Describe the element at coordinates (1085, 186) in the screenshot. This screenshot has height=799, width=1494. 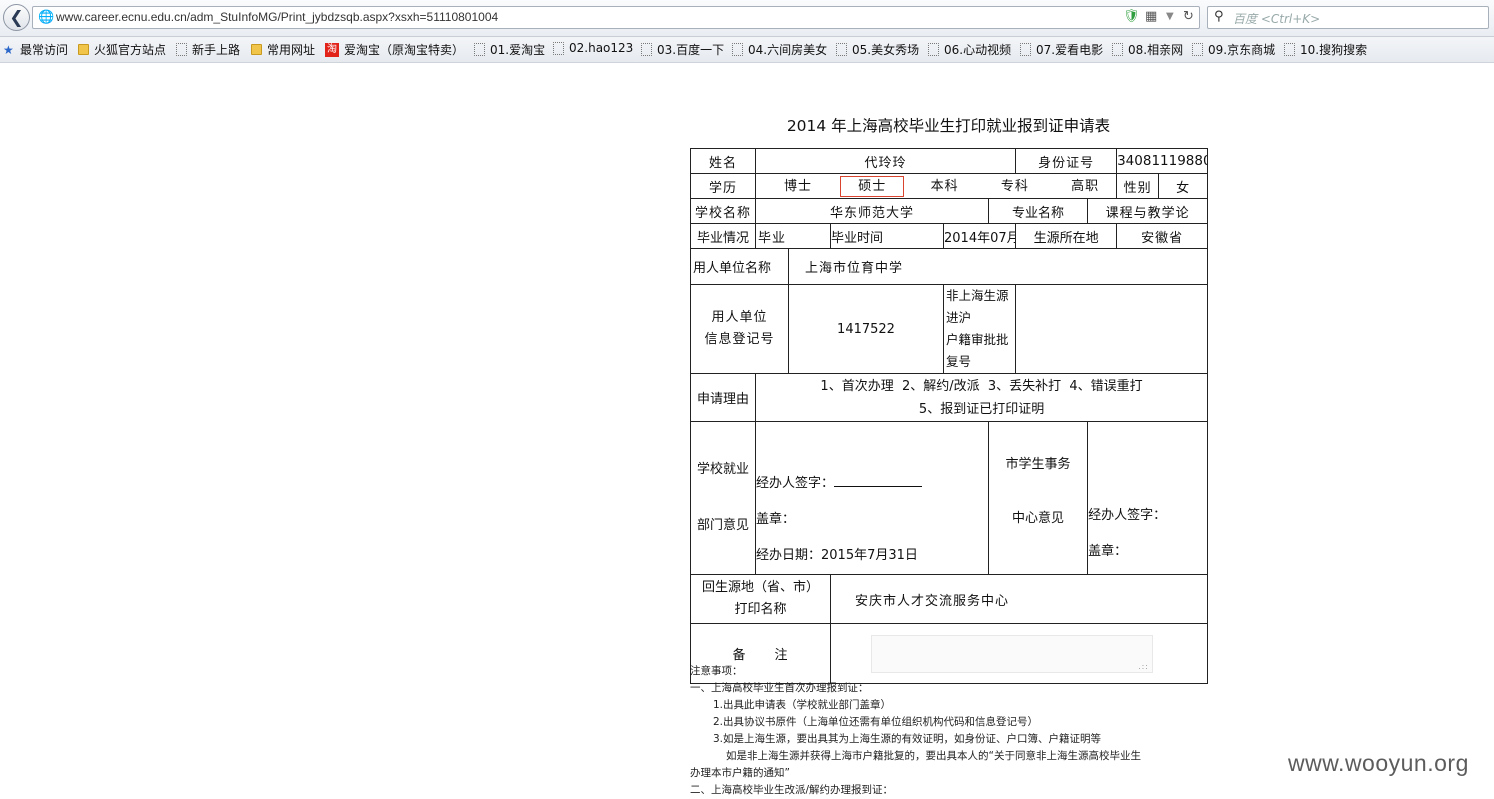
I see `edu-option-vocational: 高职` at that location.